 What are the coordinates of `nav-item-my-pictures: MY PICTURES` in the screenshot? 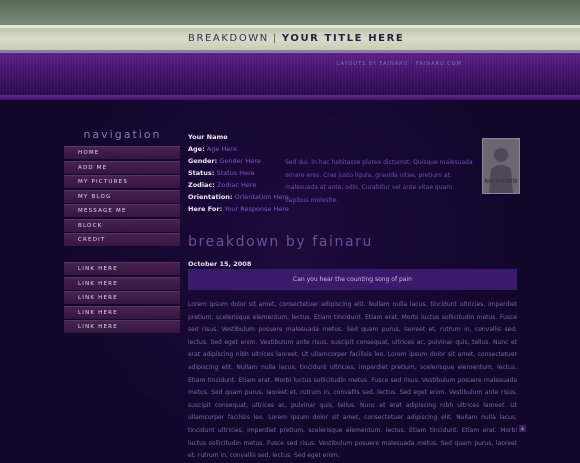 It's located at (122, 181).